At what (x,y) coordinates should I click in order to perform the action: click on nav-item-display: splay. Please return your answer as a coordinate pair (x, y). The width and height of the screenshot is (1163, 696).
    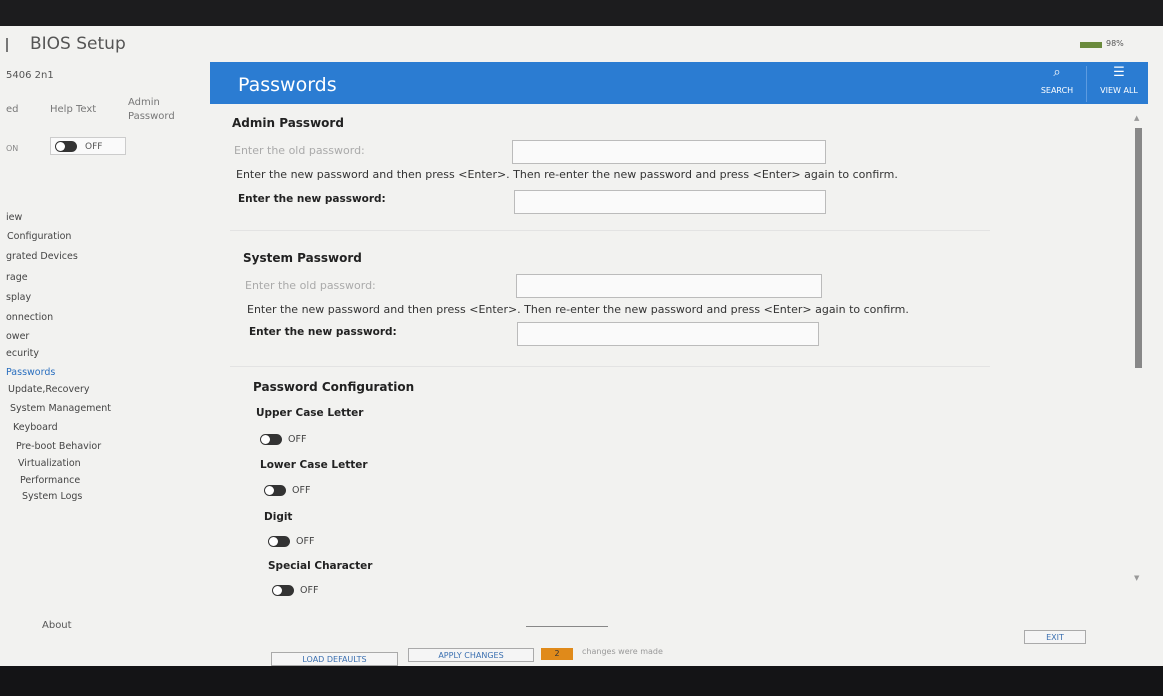
    Looking at the image, I should click on (18, 297).